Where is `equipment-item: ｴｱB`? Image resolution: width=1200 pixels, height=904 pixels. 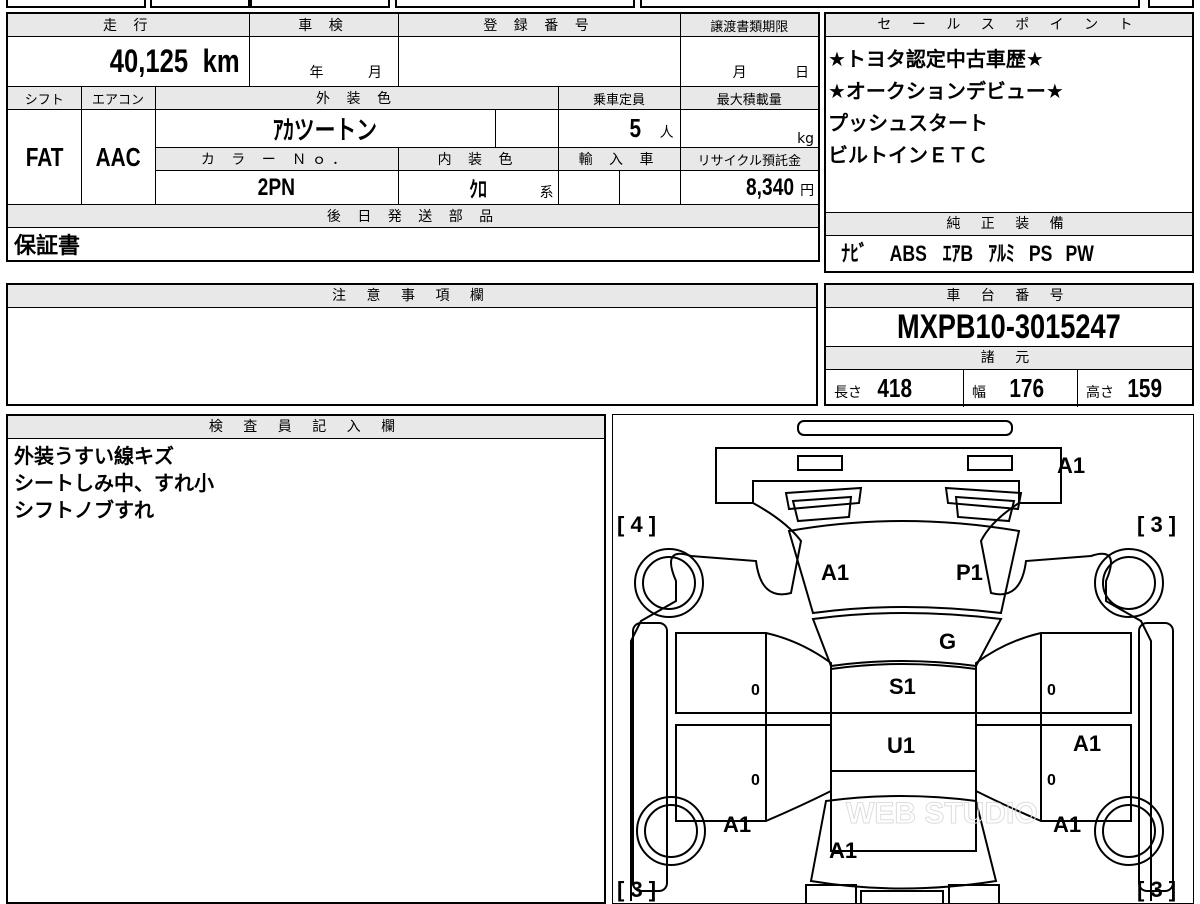 equipment-item: ｴｱB is located at coordinates (958, 253).